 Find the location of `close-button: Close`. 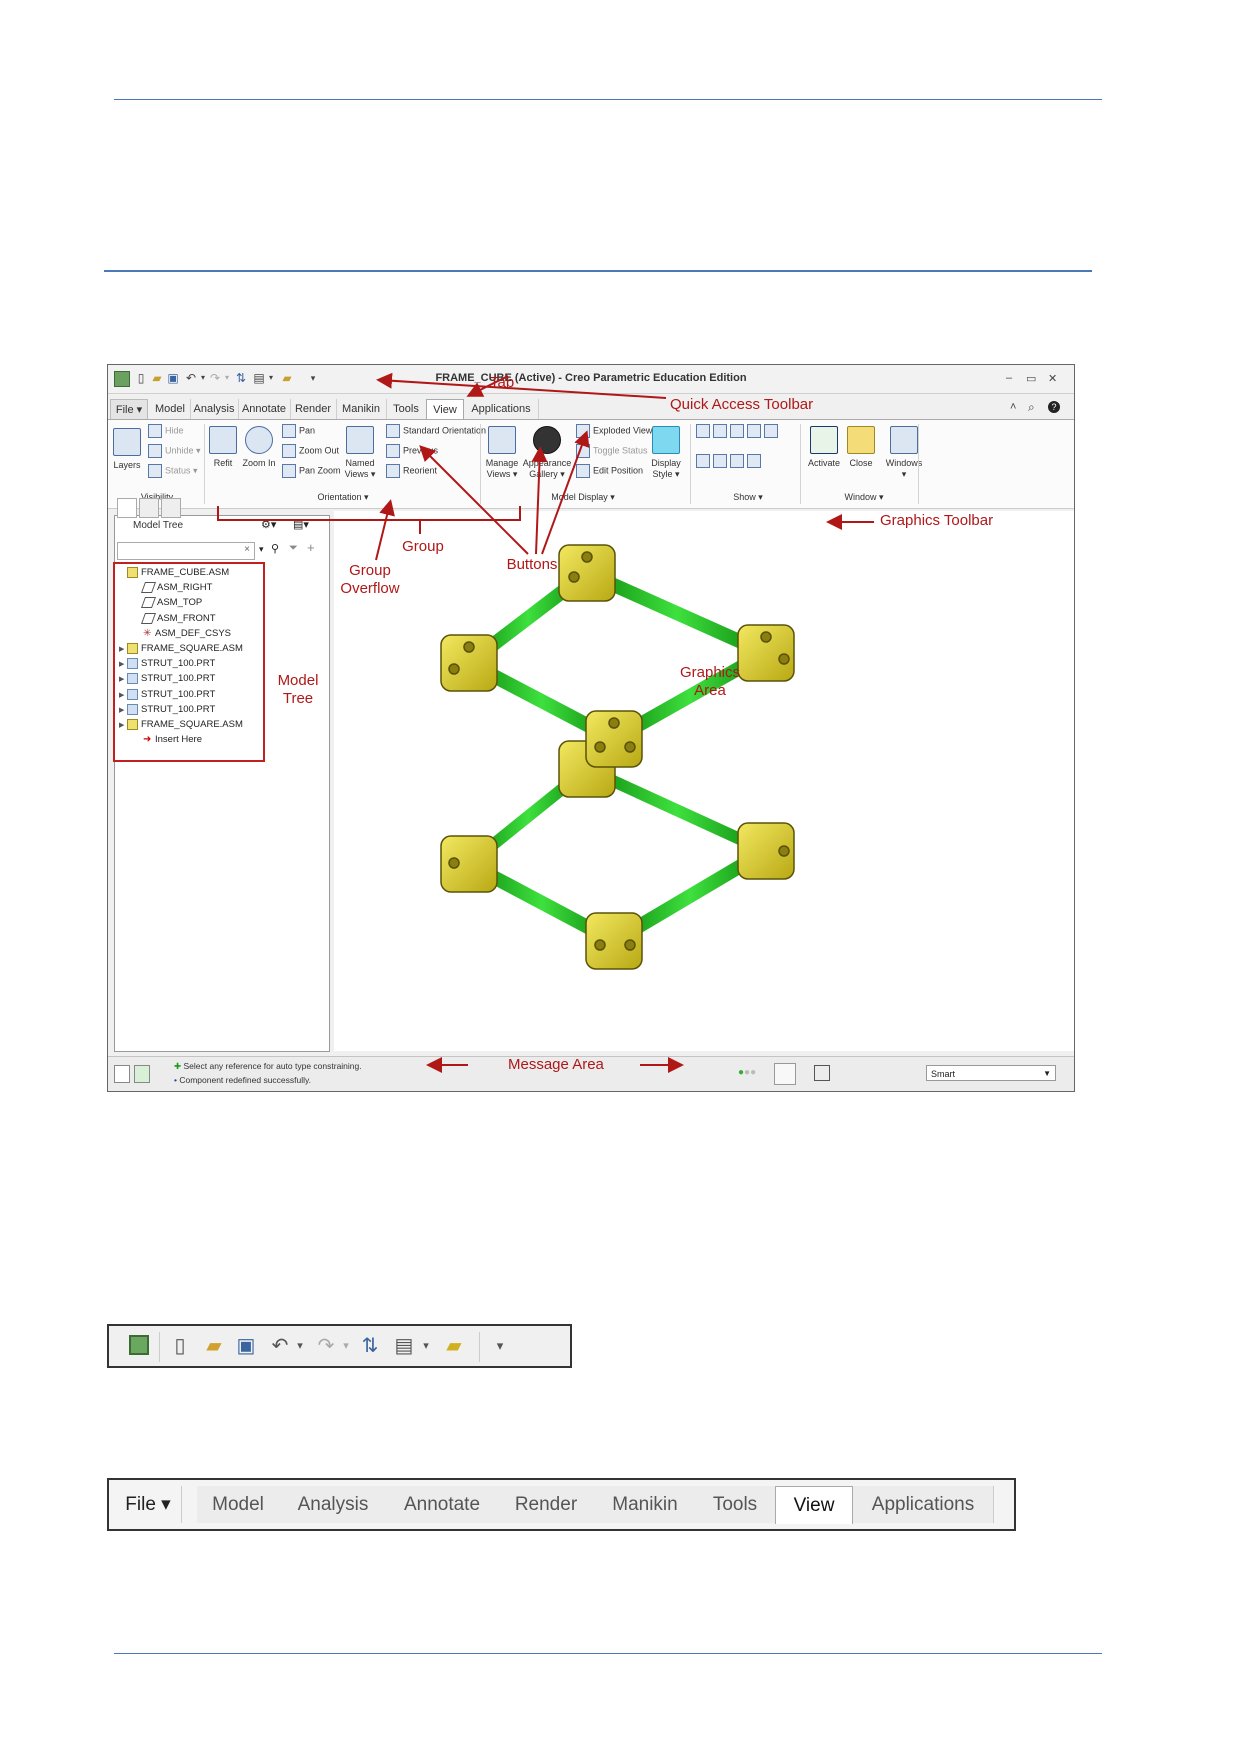

close-button: Close is located at coordinates (861, 447).